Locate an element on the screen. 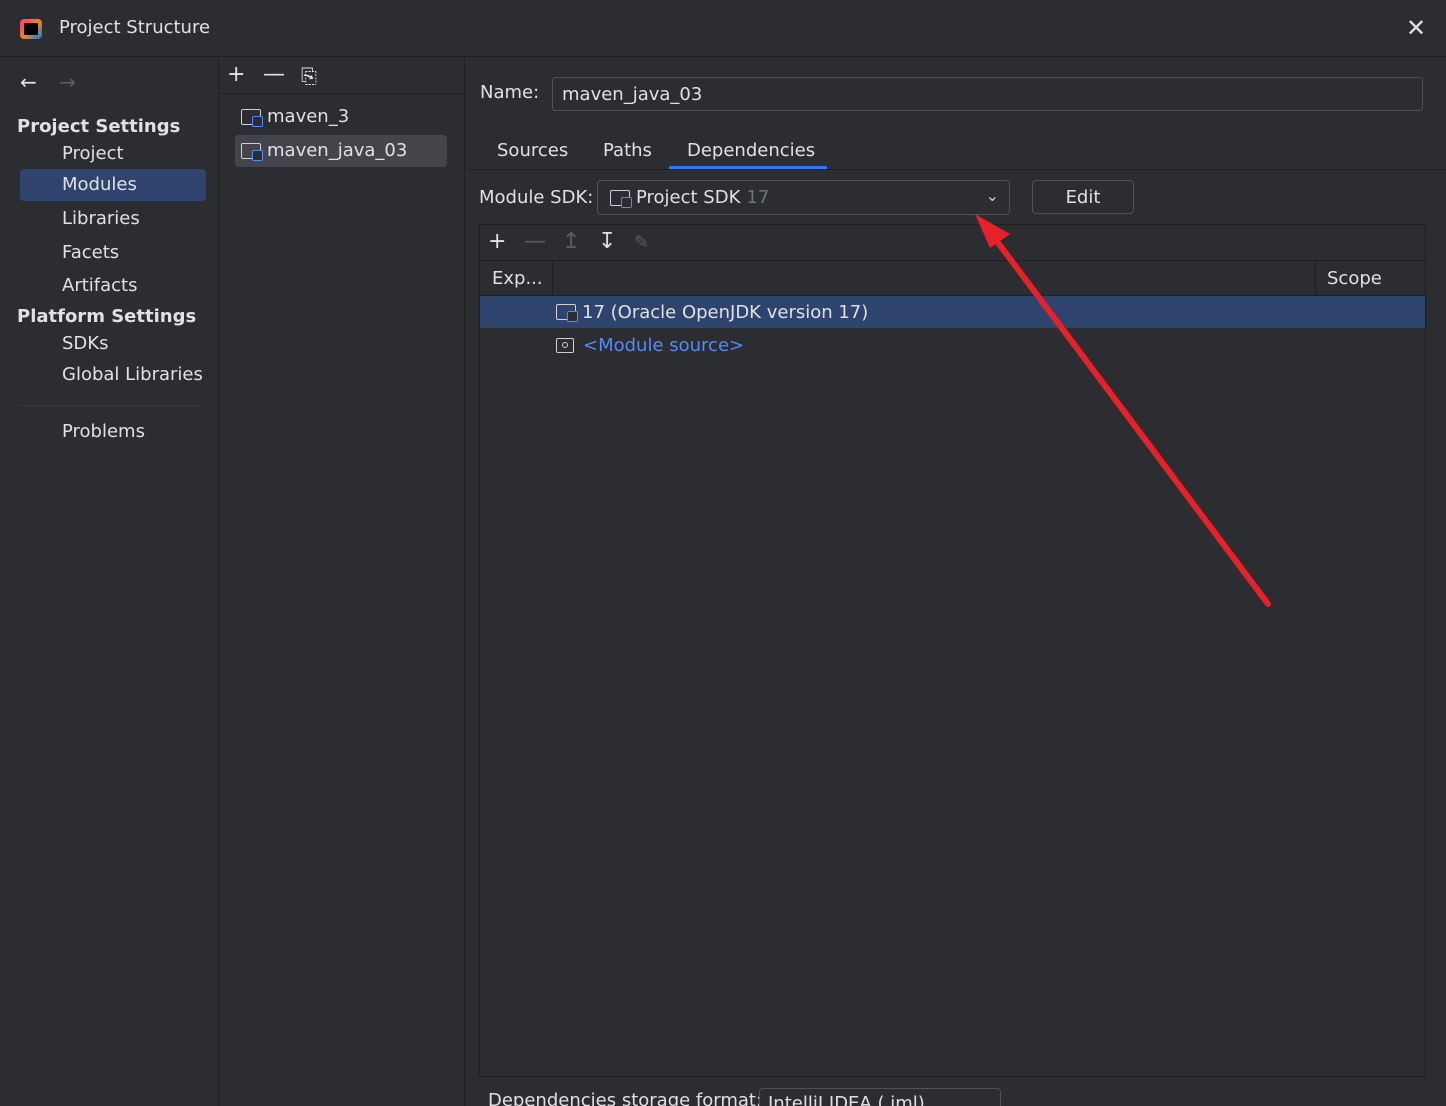  remove-dependency-icon: — is located at coordinates (535, 241).